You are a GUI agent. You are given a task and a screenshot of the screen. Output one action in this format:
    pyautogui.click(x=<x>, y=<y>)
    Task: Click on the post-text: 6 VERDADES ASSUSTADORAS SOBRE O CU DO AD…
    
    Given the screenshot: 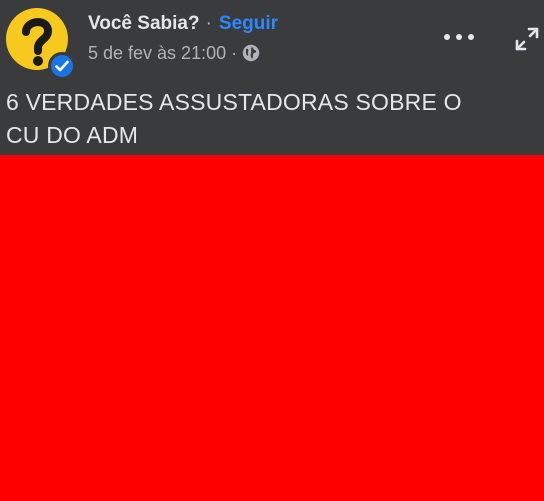 What is the action you would take?
    pyautogui.click(x=271, y=119)
    